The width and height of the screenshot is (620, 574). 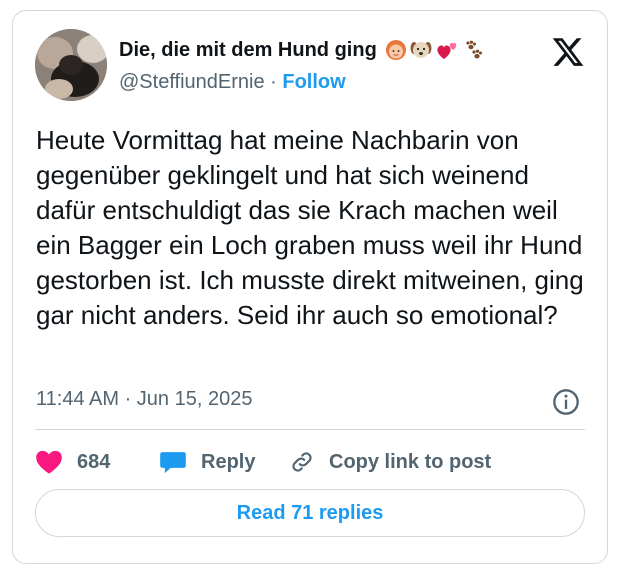 I want to click on like-count: 684, so click(x=94, y=461).